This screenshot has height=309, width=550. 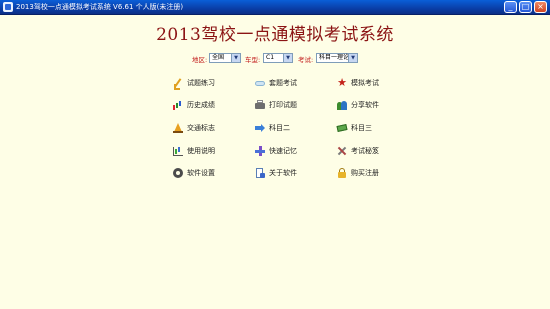 I want to click on title-bar: 2013驾校一点通模拟考试系统 V6.61 个人版(未注册) _ □ ×, so click(x=275, y=7).